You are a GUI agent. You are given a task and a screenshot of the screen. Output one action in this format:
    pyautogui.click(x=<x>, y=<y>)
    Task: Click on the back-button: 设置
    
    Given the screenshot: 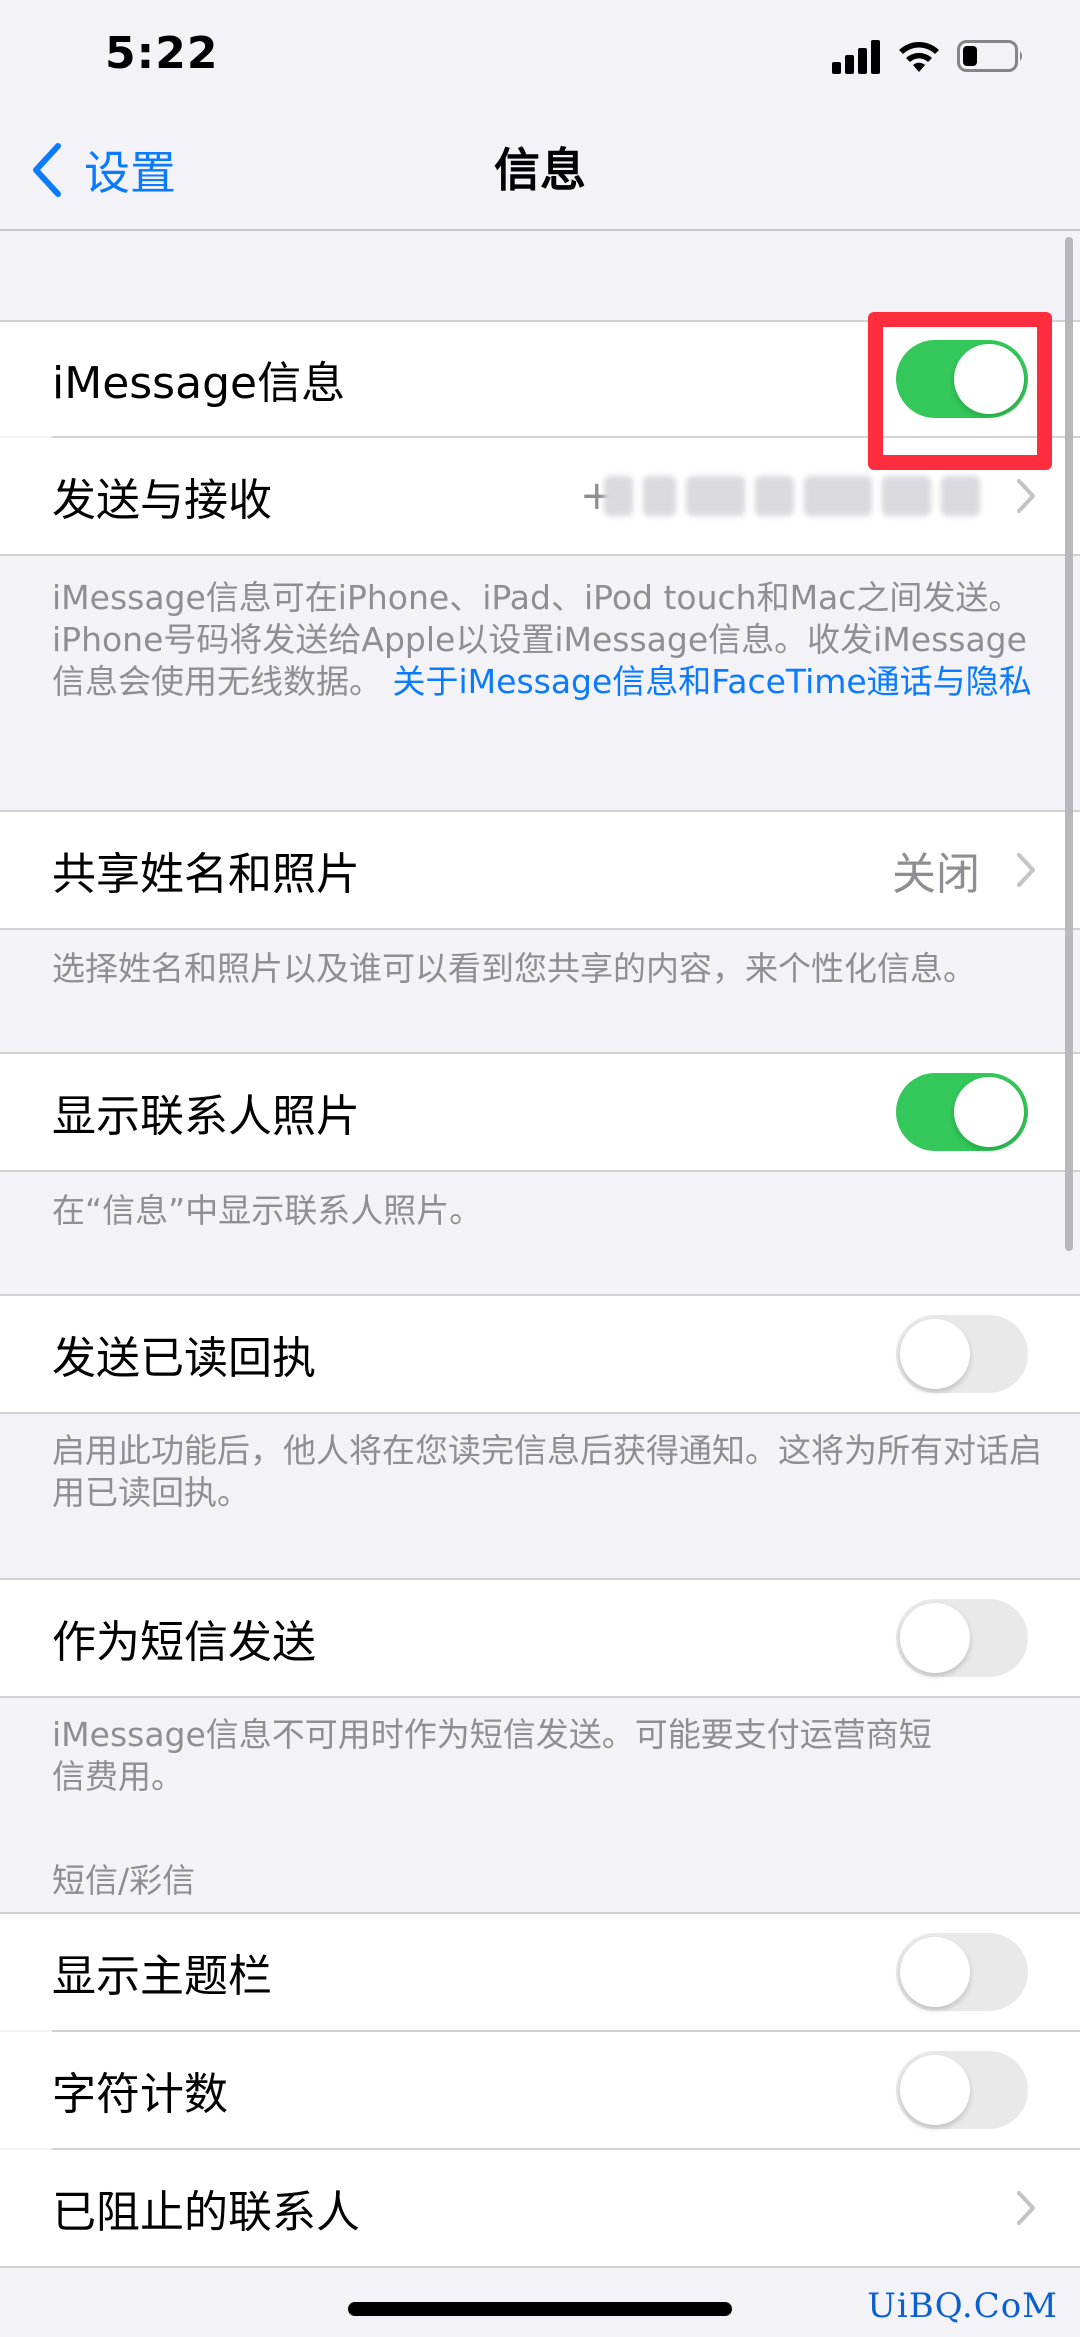 What is the action you would take?
    pyautogui.click(x=103, y=170)
    